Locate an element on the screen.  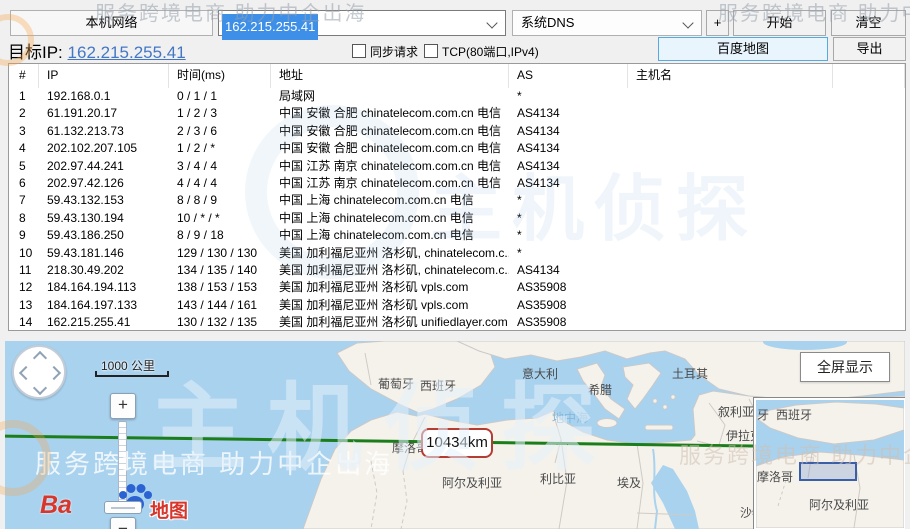
distance-label: 10434km is located at coordinates (457, 443).